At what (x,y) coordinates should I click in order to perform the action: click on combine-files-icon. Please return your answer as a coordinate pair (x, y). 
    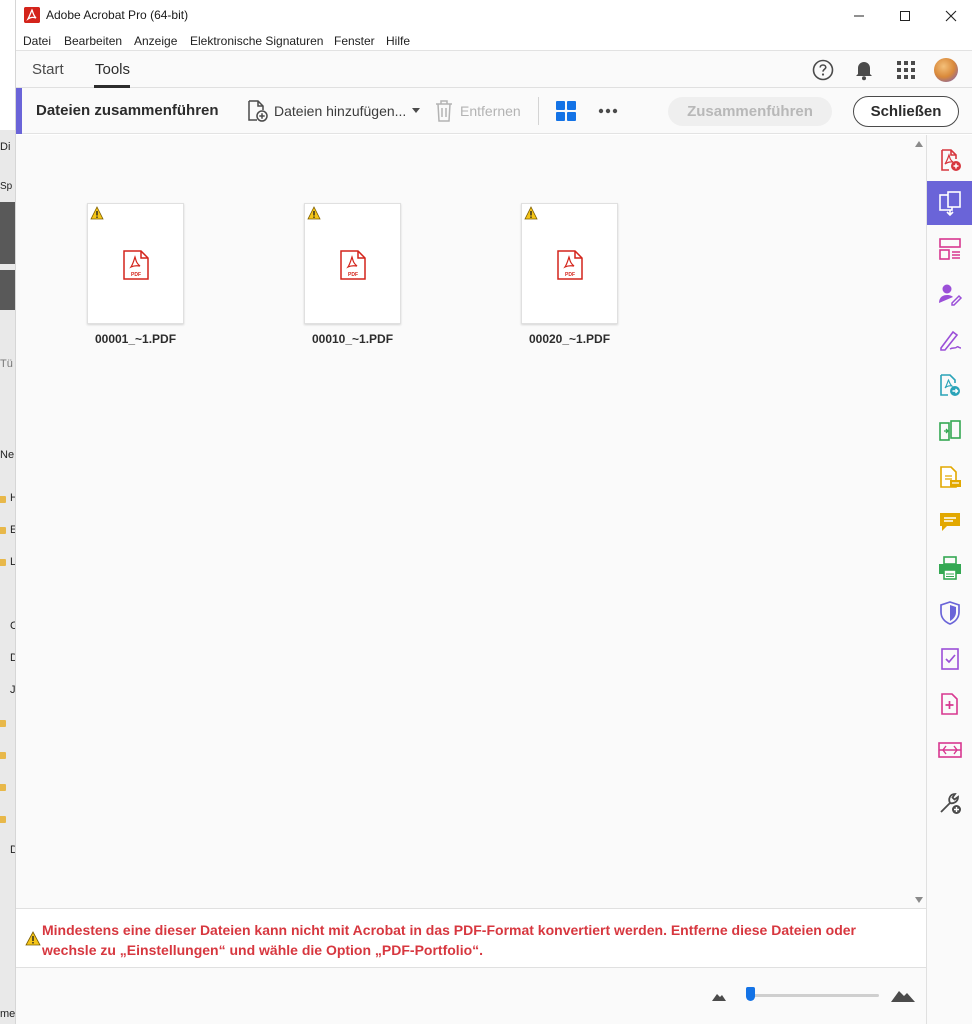
    Looking at the image, I should click on (949, 203).